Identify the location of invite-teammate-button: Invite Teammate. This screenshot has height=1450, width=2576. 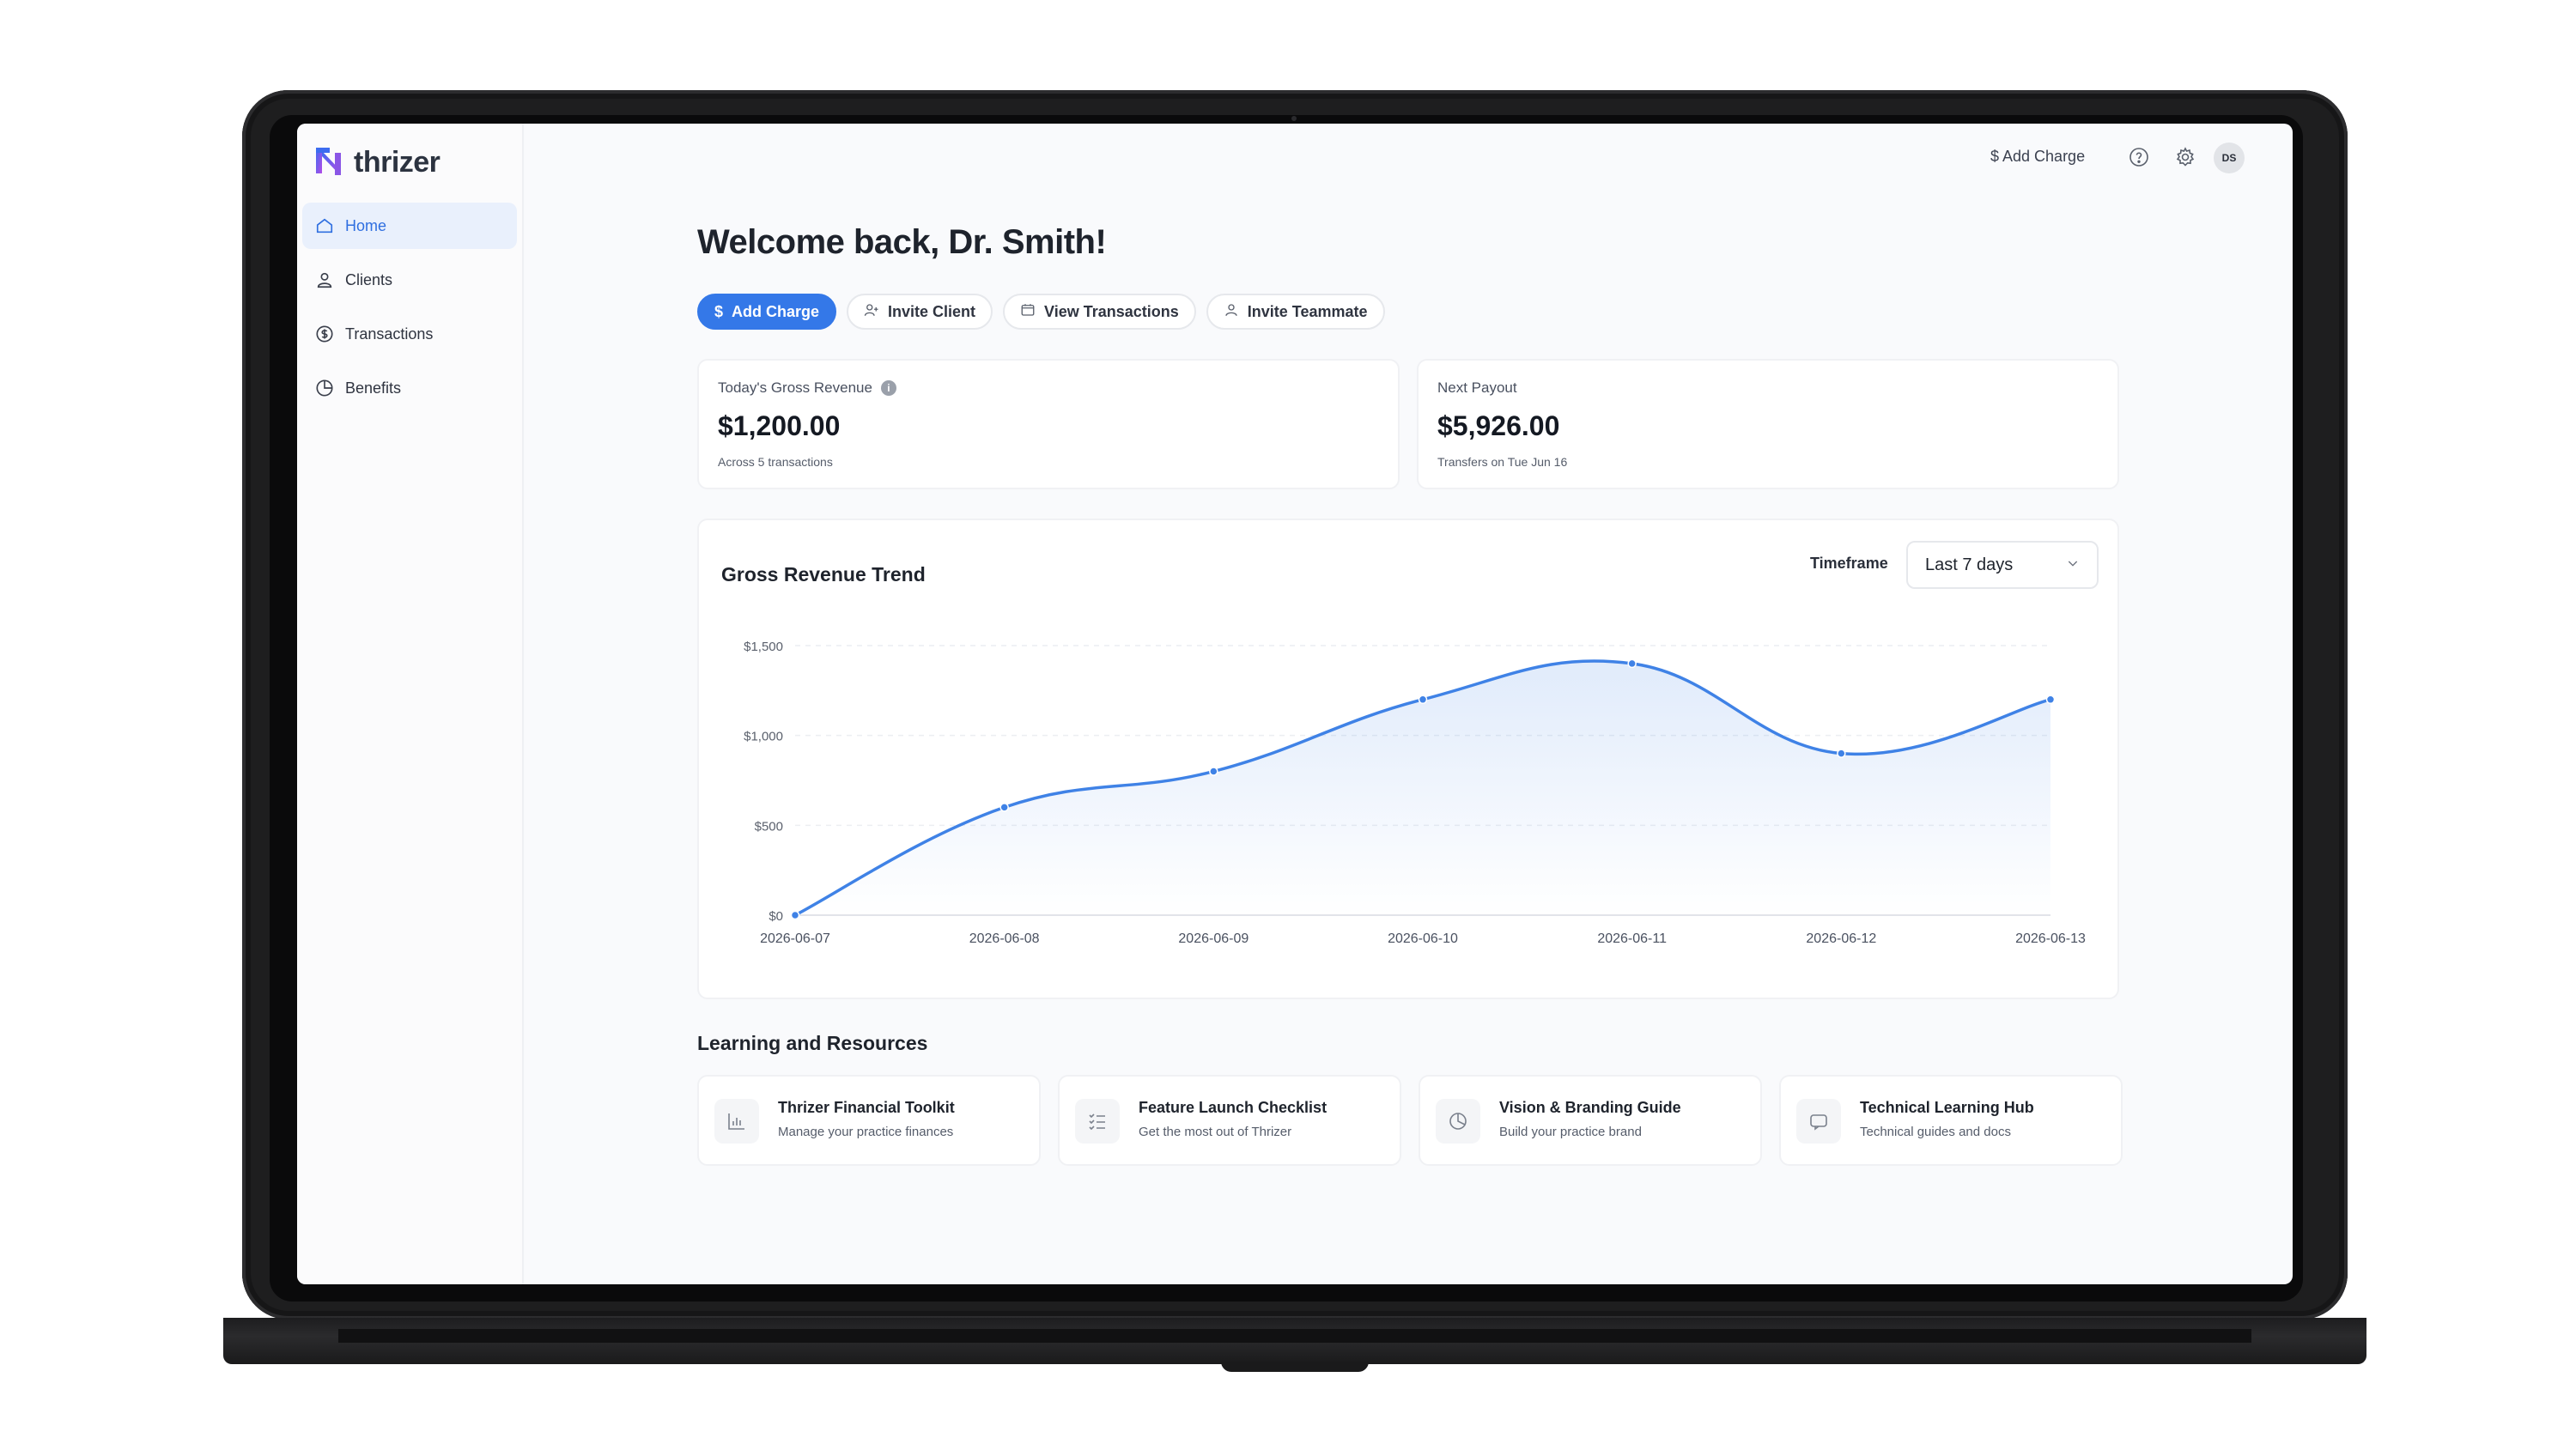
(1295, 312).